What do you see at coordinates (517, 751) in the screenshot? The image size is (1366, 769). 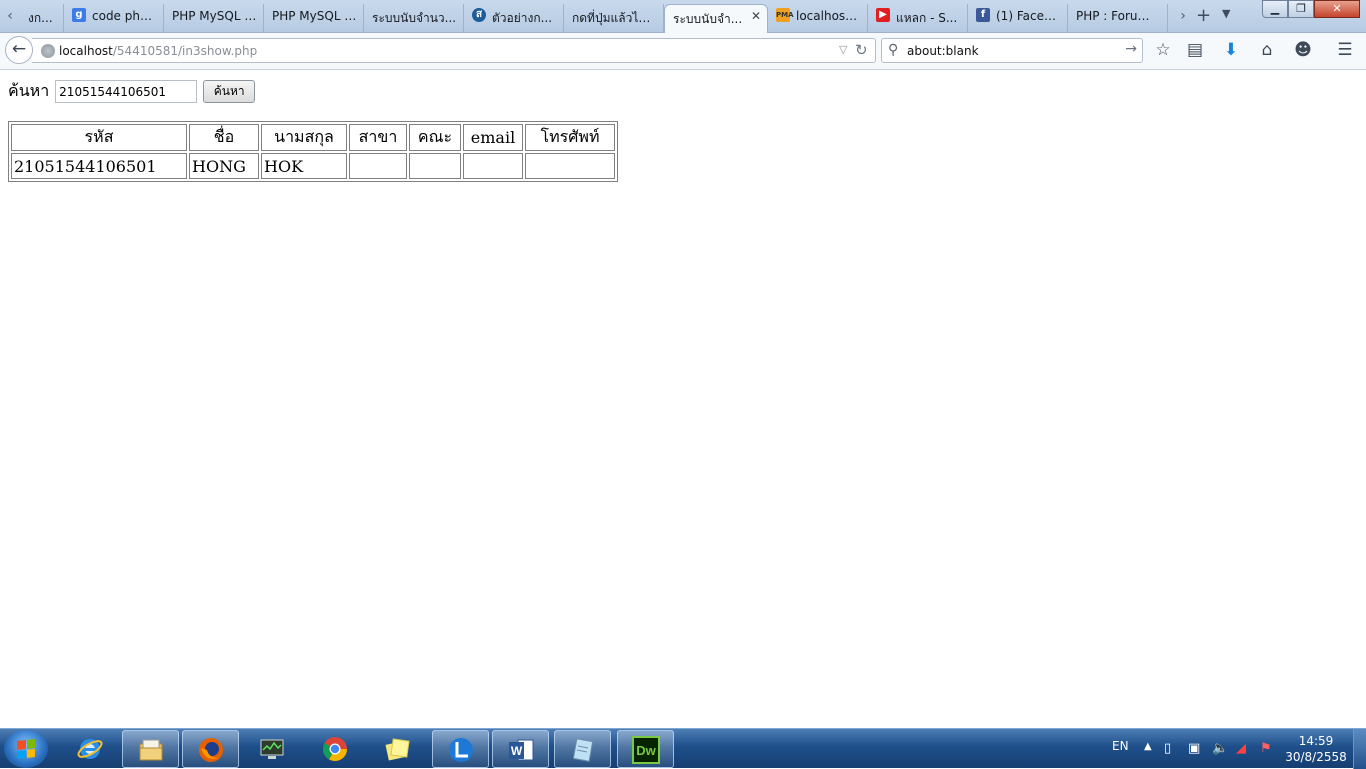 I see `svg-text: W` at bounding box center [517, 751].